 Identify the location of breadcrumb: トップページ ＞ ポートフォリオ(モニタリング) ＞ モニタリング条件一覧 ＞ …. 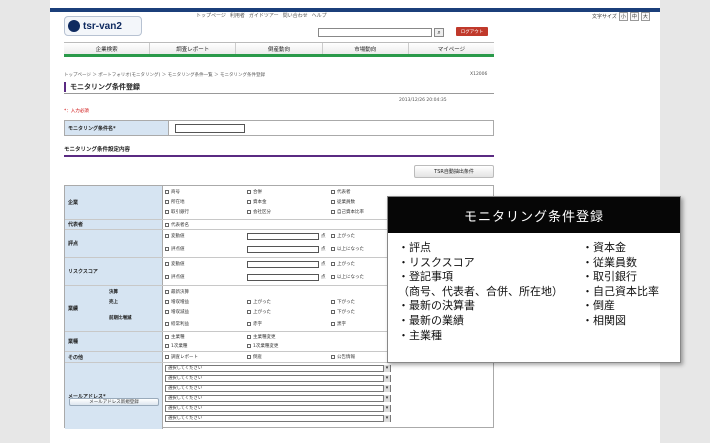
(164, 75).